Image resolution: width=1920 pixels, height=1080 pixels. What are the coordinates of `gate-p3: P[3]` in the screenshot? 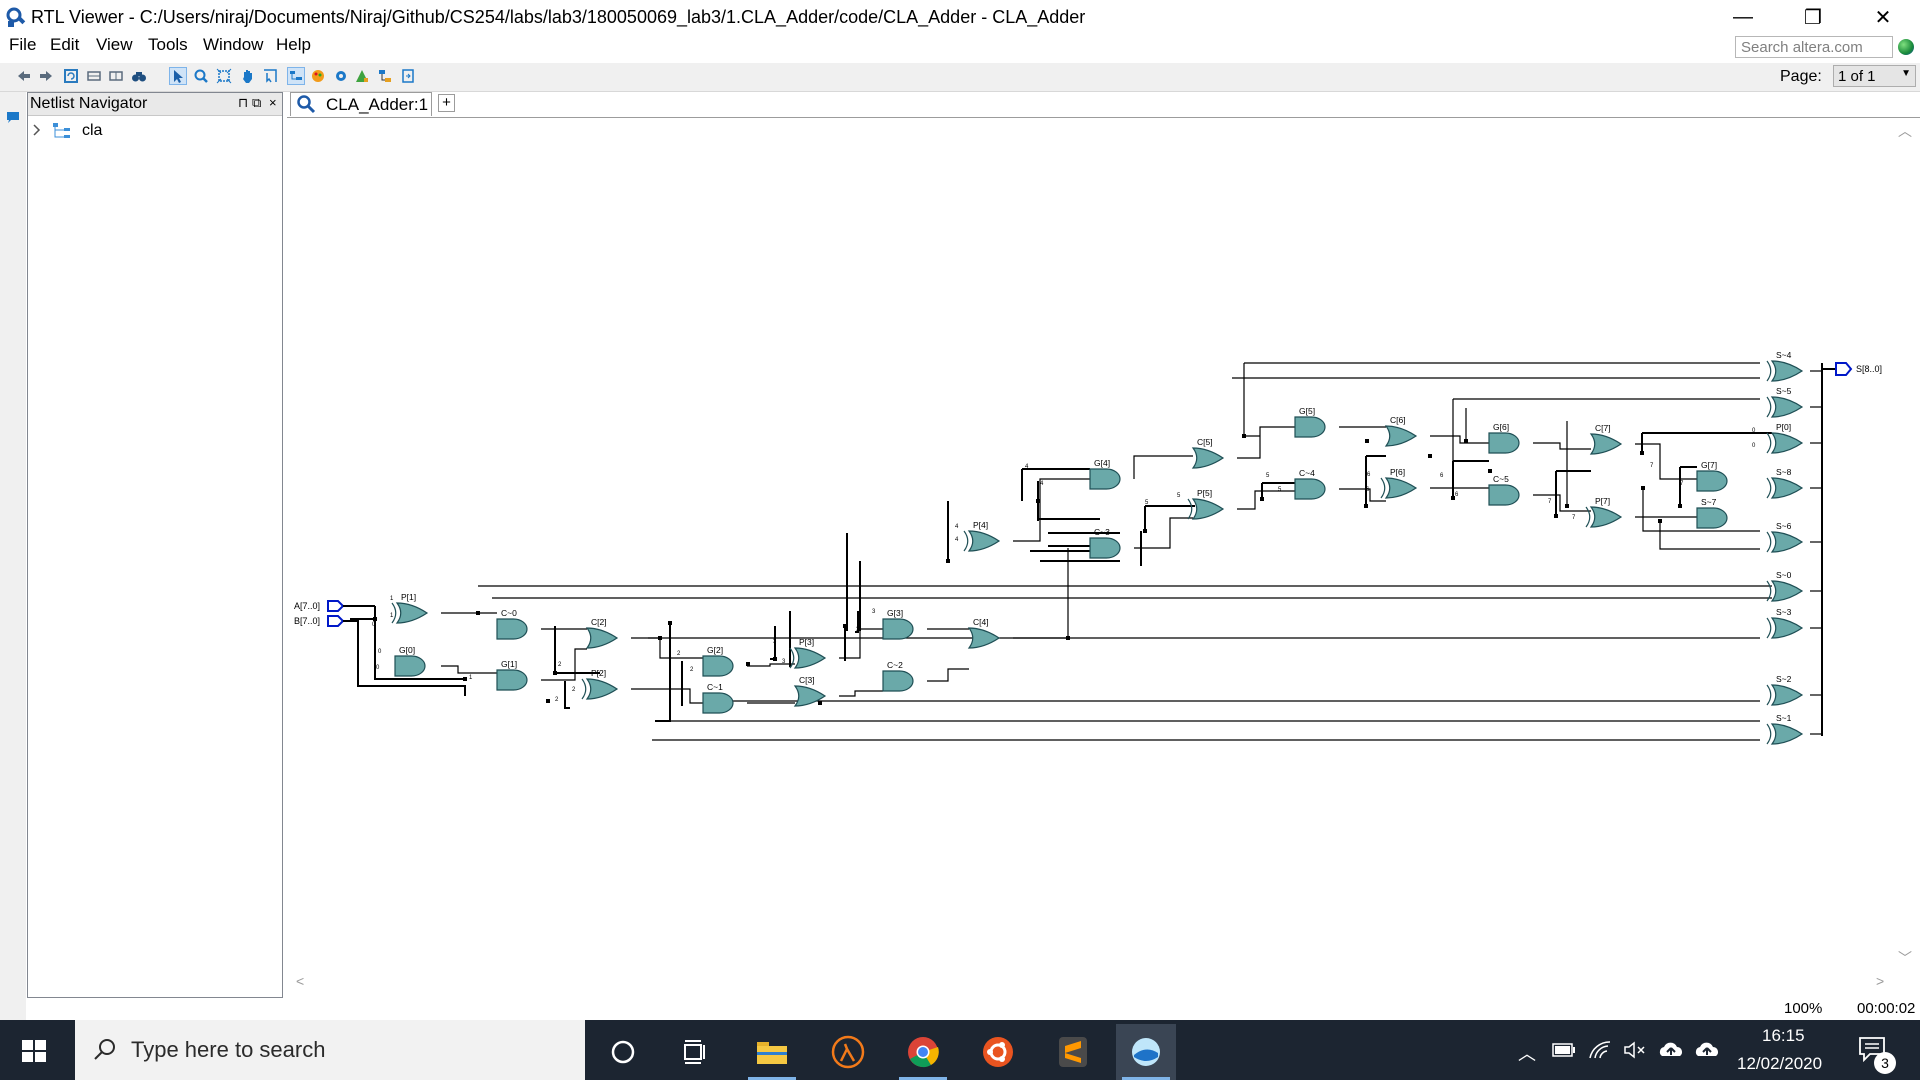 It's located at (808, 653).